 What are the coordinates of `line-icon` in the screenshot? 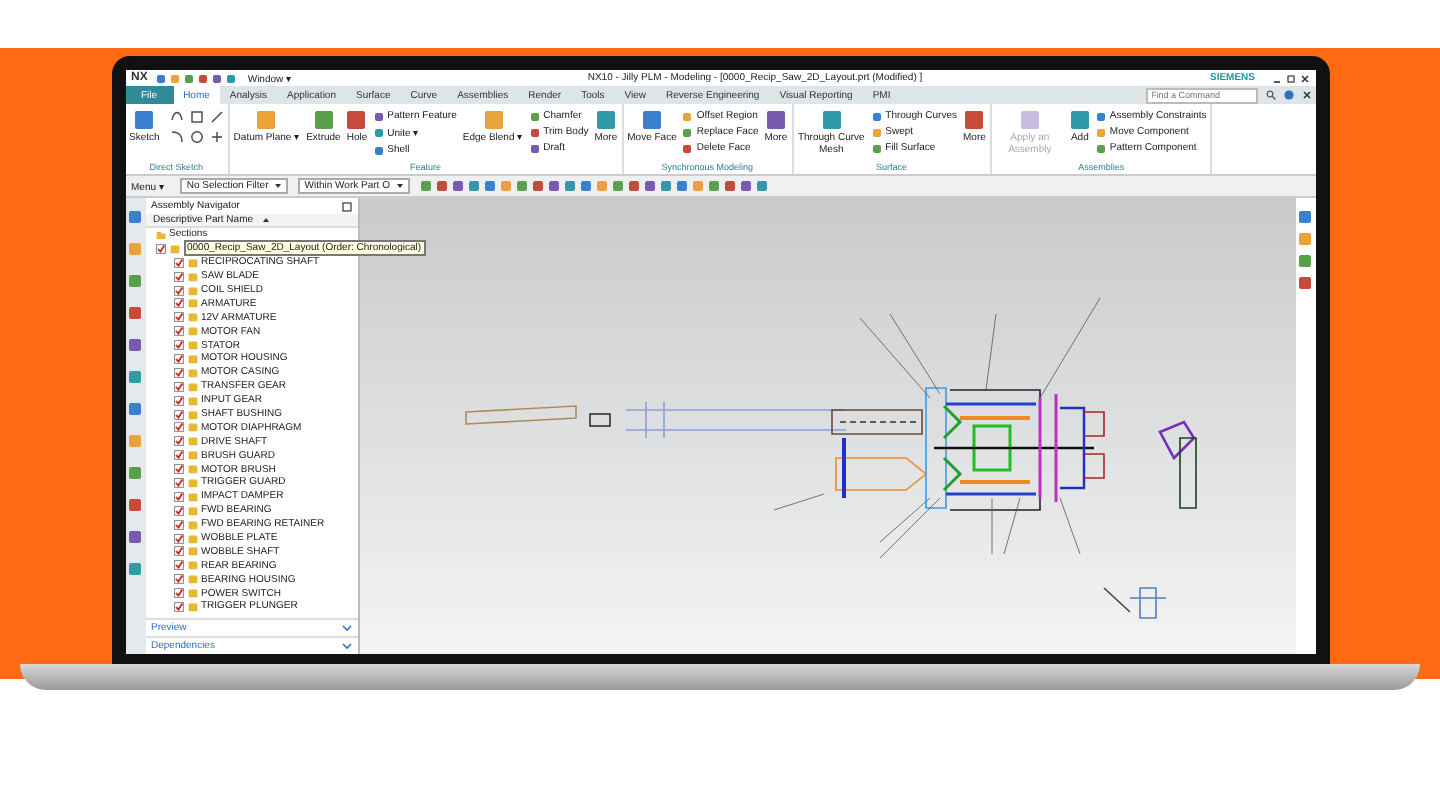 It's located at (216, 117).